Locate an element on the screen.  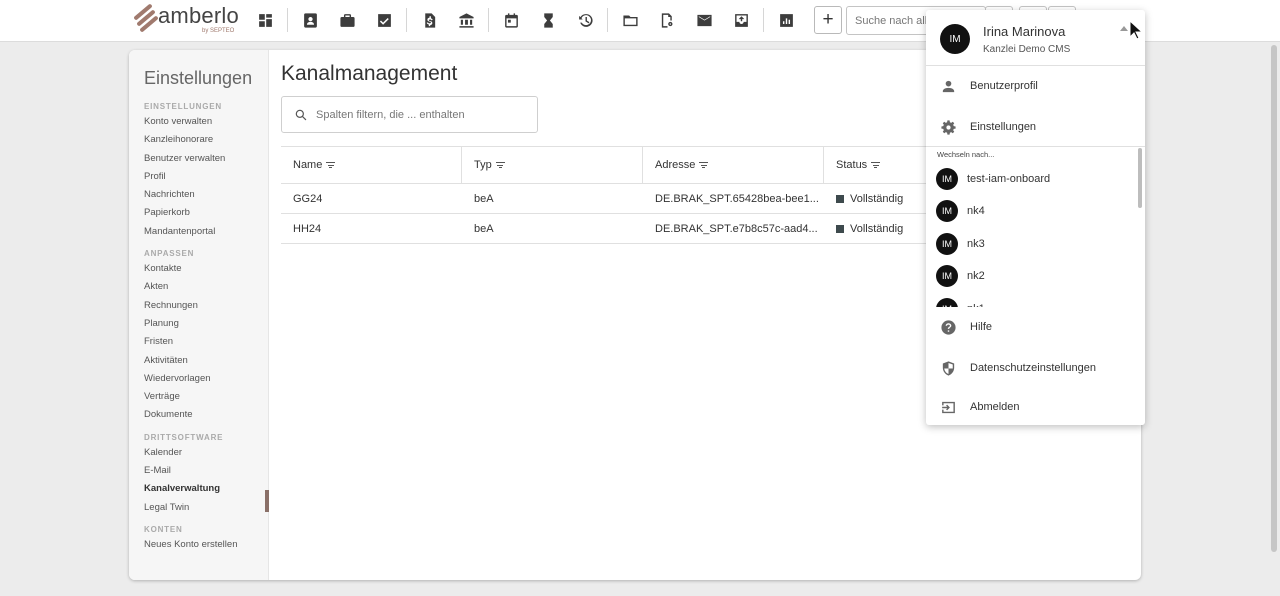
column-filter-input: Spalten filtern, die ... enthalten is located at coordinates (409, 114).